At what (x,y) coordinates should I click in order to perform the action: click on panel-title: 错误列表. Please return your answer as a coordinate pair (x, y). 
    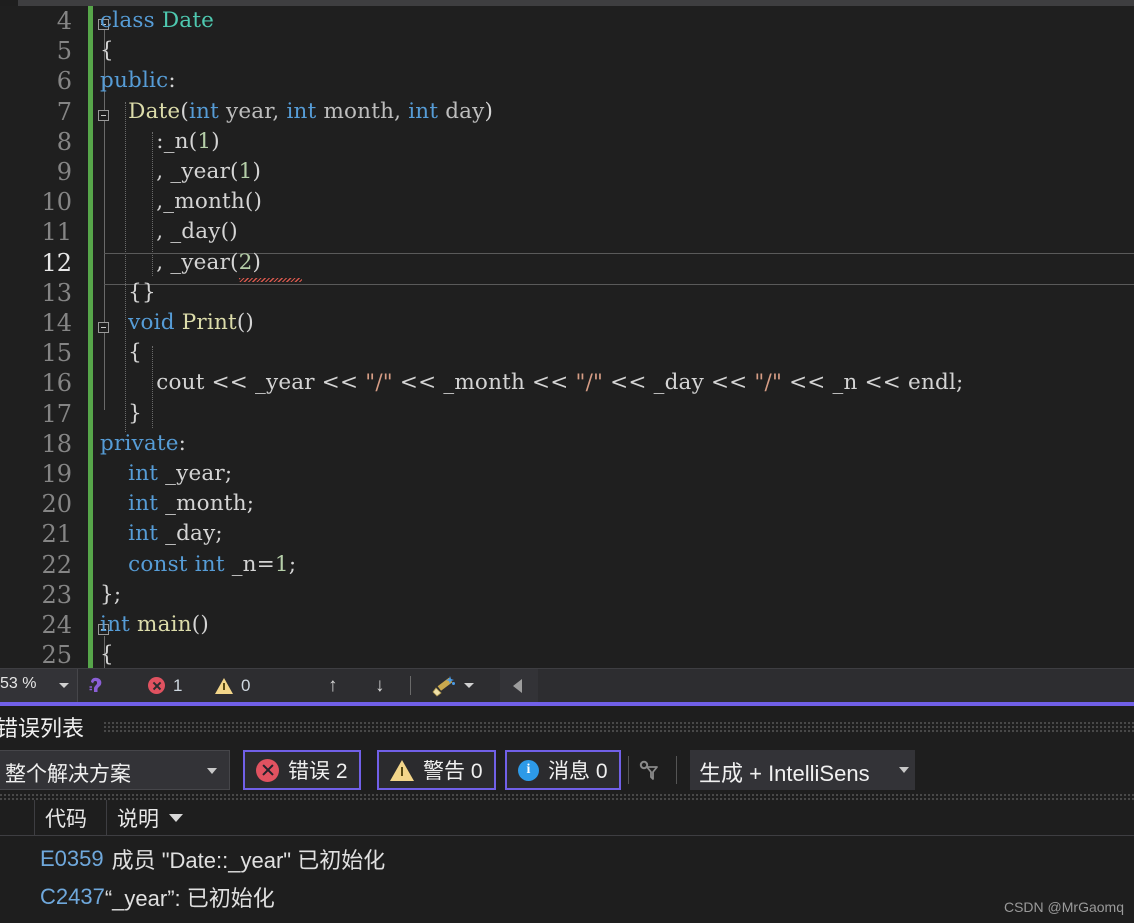
    Looking at the image, I should click on (42, 728).